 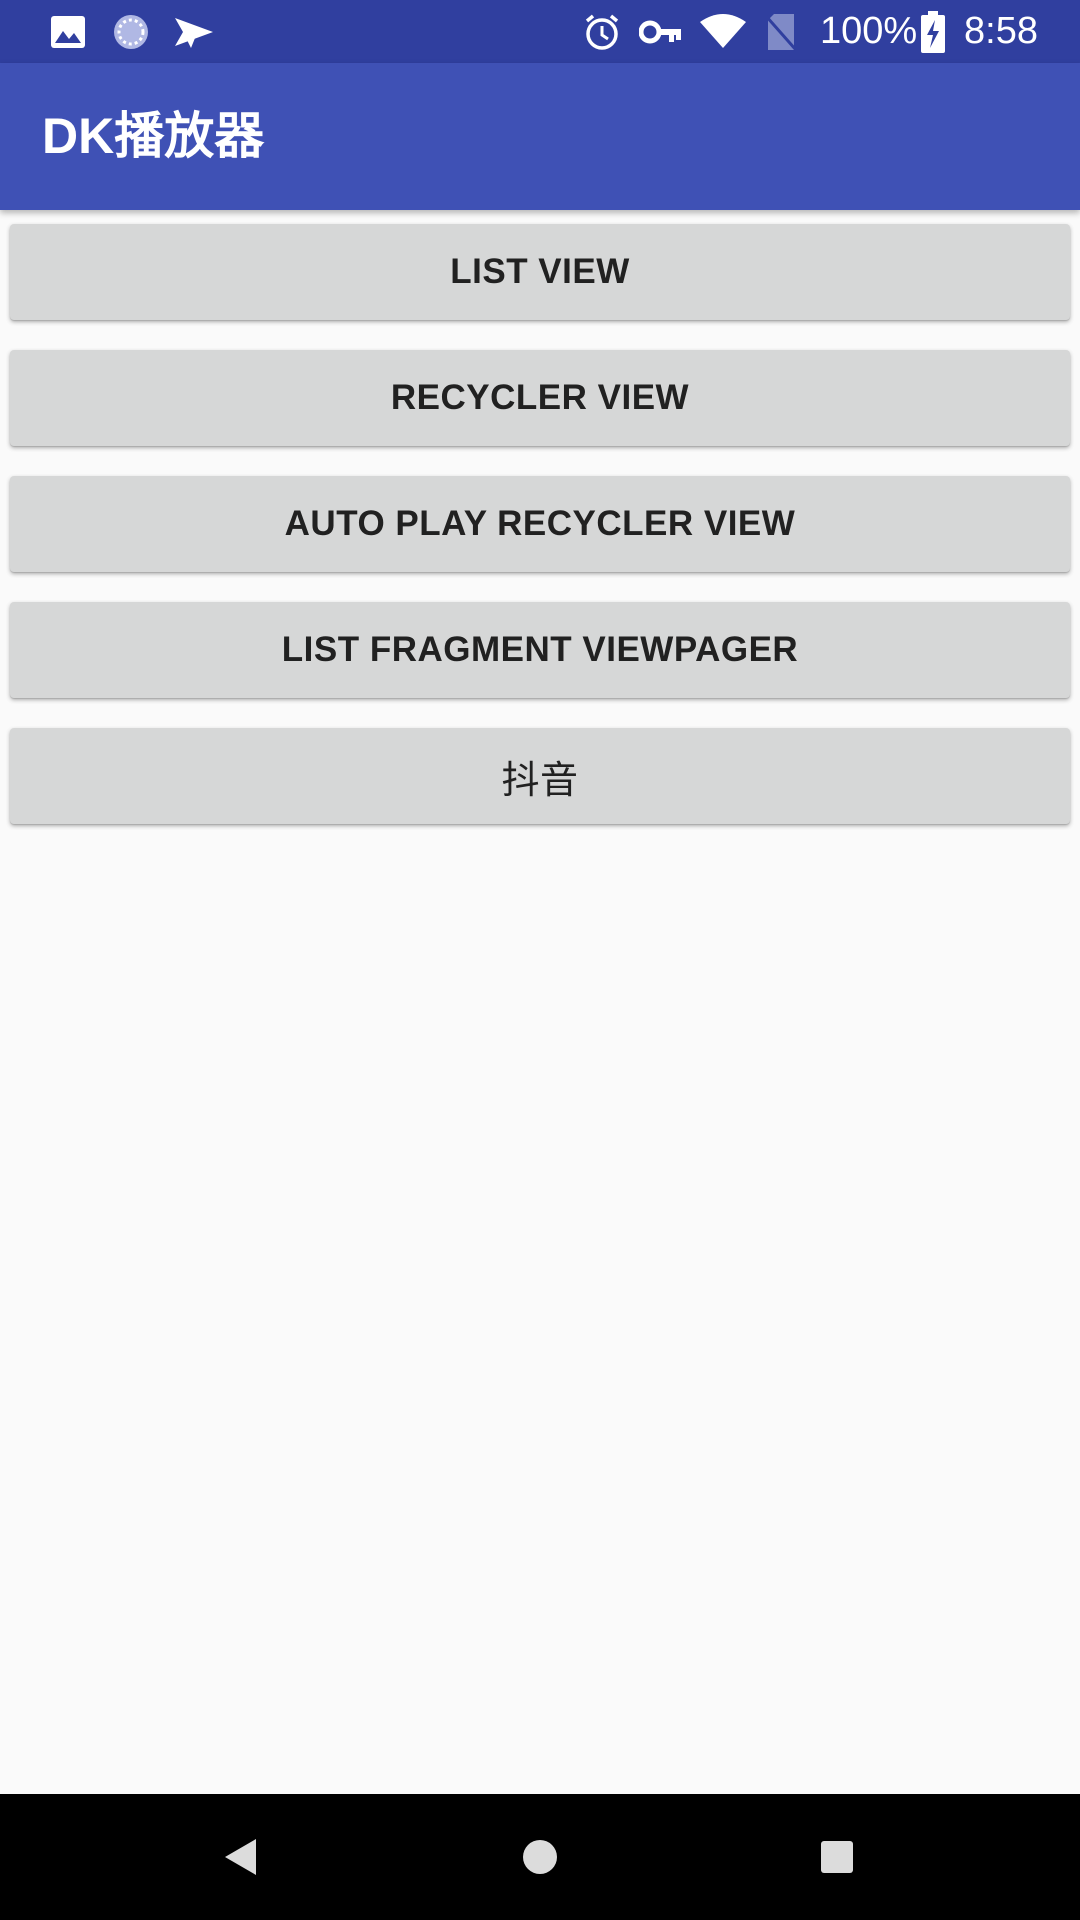 I want to click on list-view-button: LIST VIEW, so click(x=540, y=272).